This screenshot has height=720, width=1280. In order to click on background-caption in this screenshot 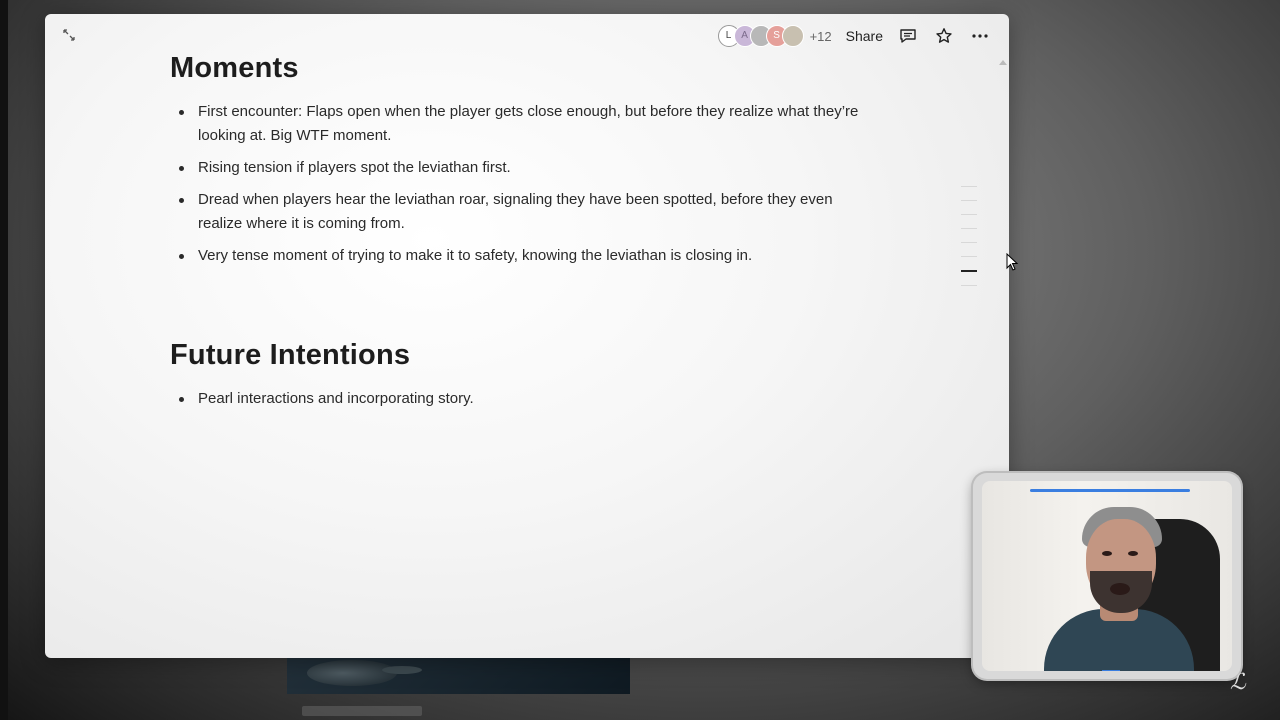, I will do `click(362, 711)`.